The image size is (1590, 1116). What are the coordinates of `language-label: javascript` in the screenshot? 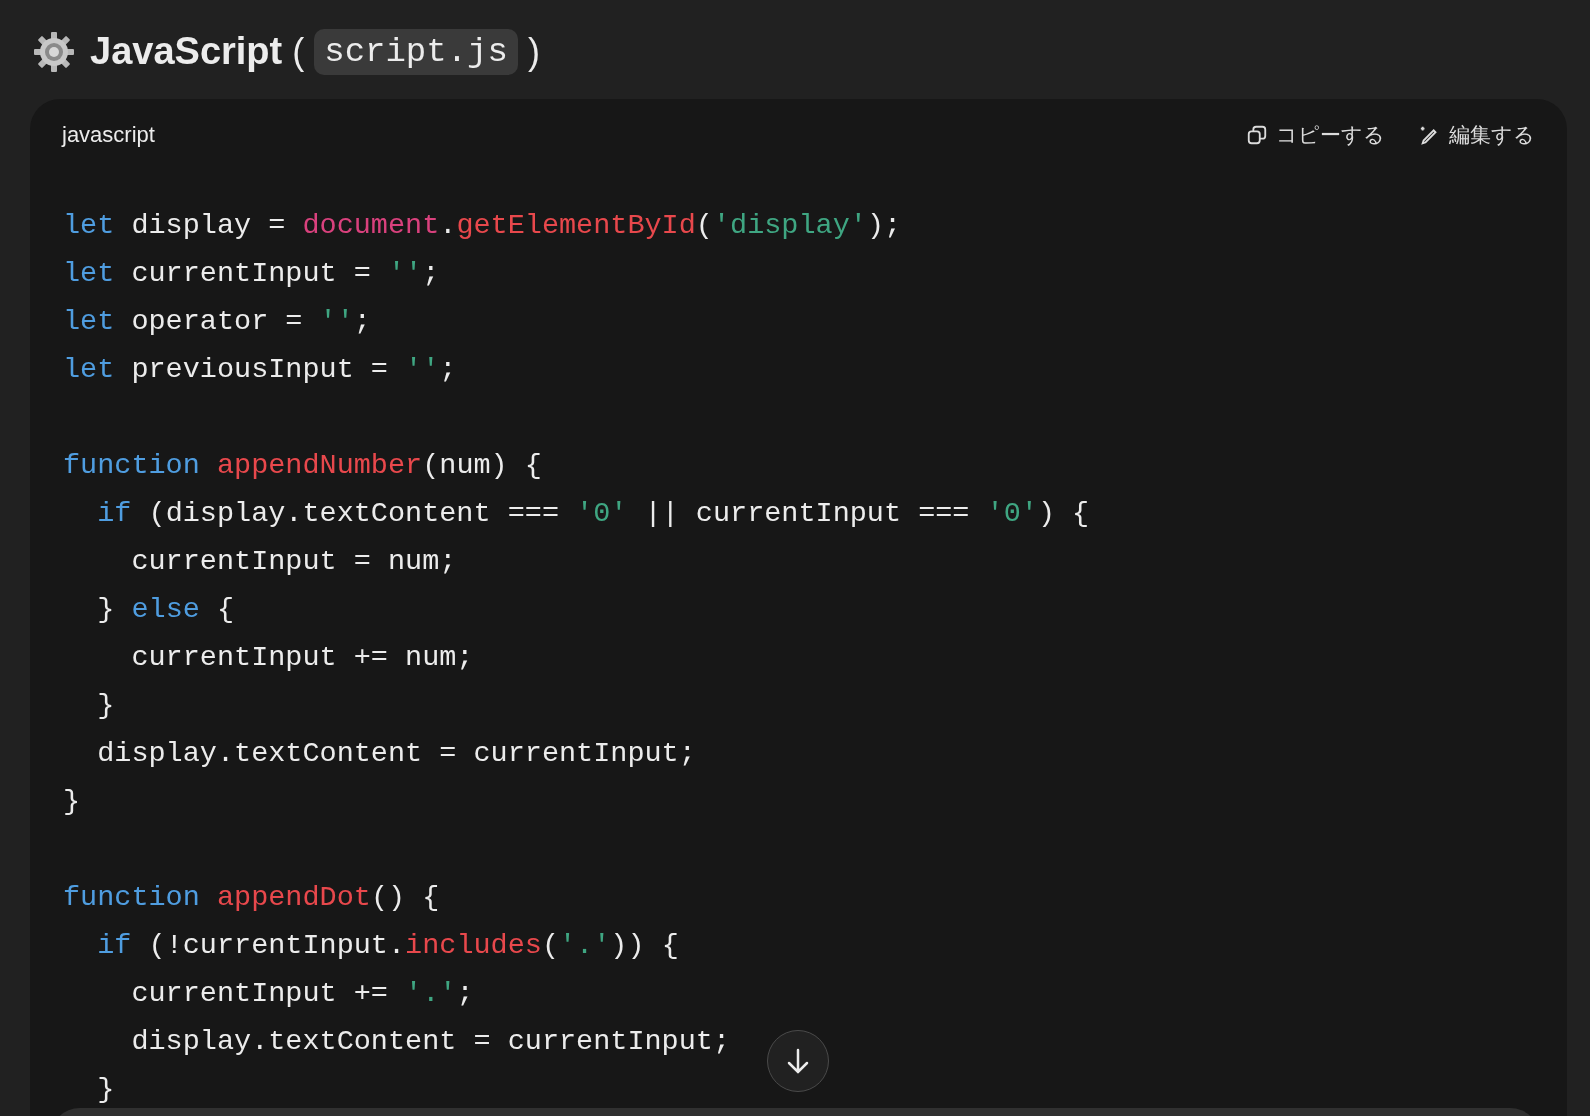 It's located at (108, 135).